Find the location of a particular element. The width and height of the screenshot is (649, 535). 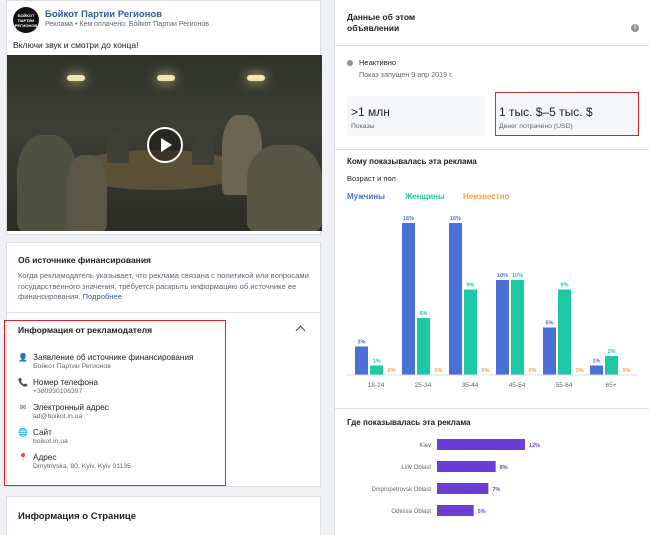

age-category-label: 35-44 is located at coordinates (470, 385).